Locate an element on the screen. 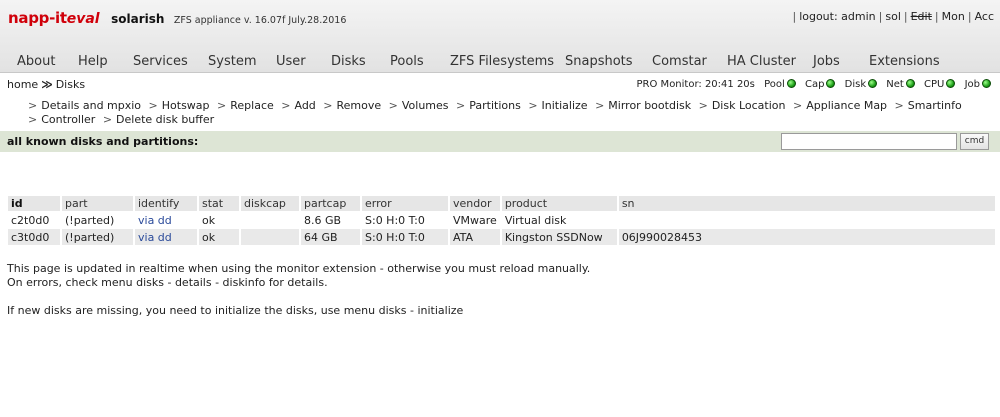 This screenshot has width=1000, height=417. submenu-item-label: Appliance Map is located at coordinates (847, 105).